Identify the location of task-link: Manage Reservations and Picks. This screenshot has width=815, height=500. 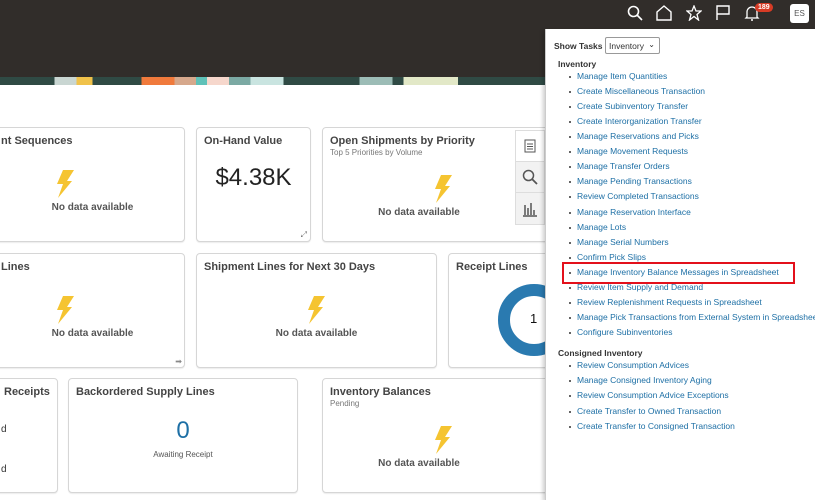
(634, 136).